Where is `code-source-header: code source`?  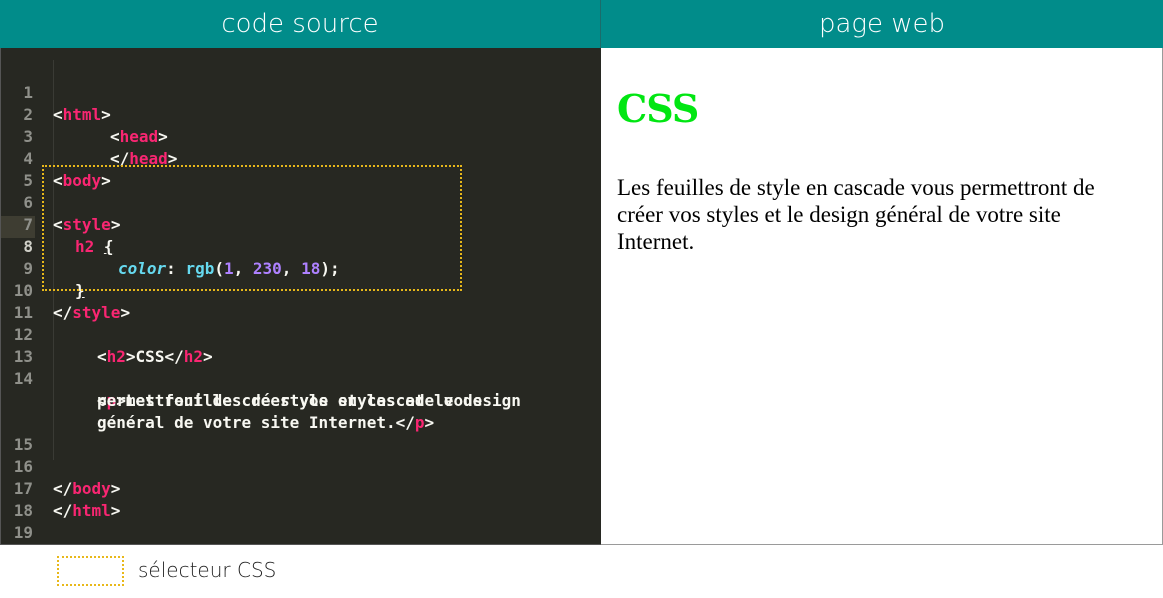
code-source-header: code source is located at coordinates (300, 24).